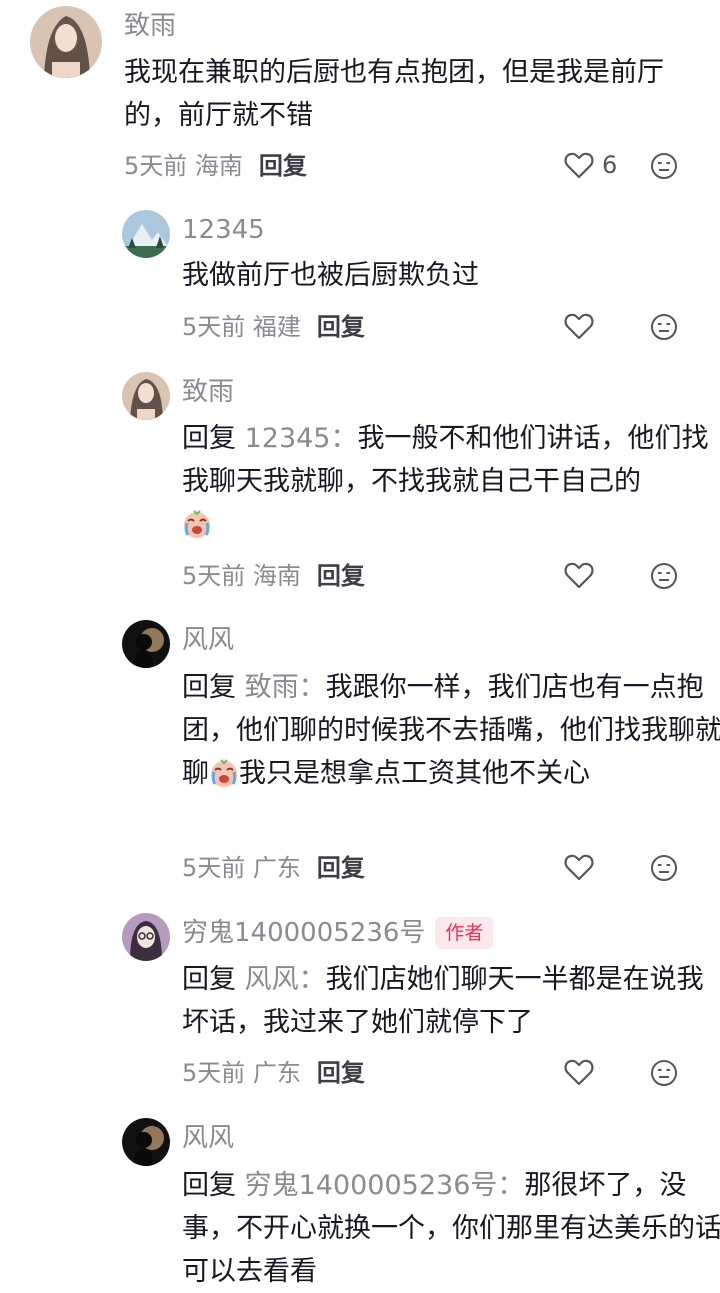 Image resolution: width=720 pixels, height=1293 pixels. I want to click on like-button: 6, so click(590, 165).